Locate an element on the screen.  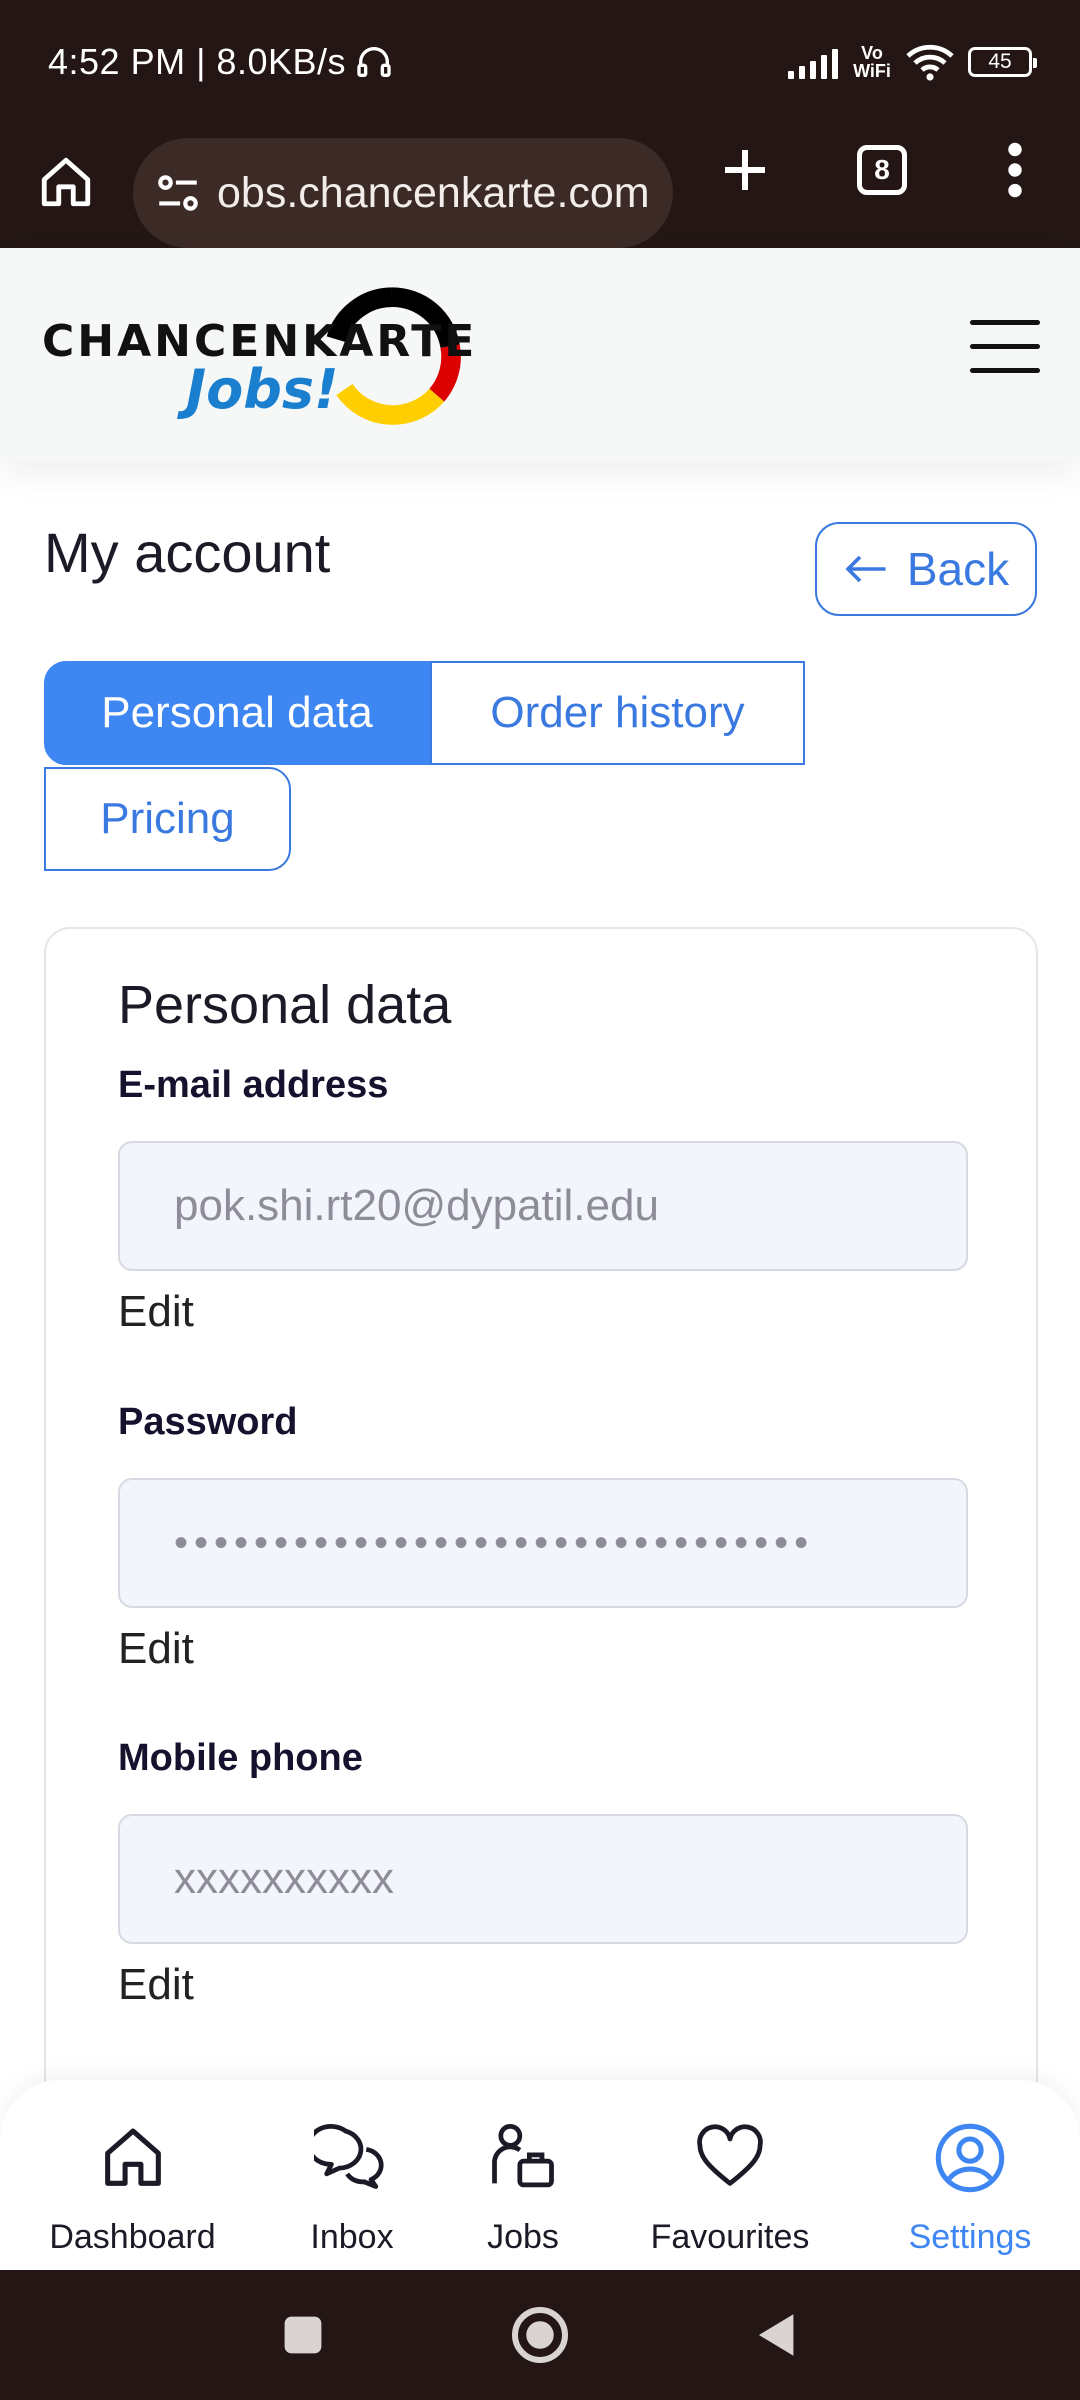
nav-jobs: Jobs is located at coordinates (523, 2175).